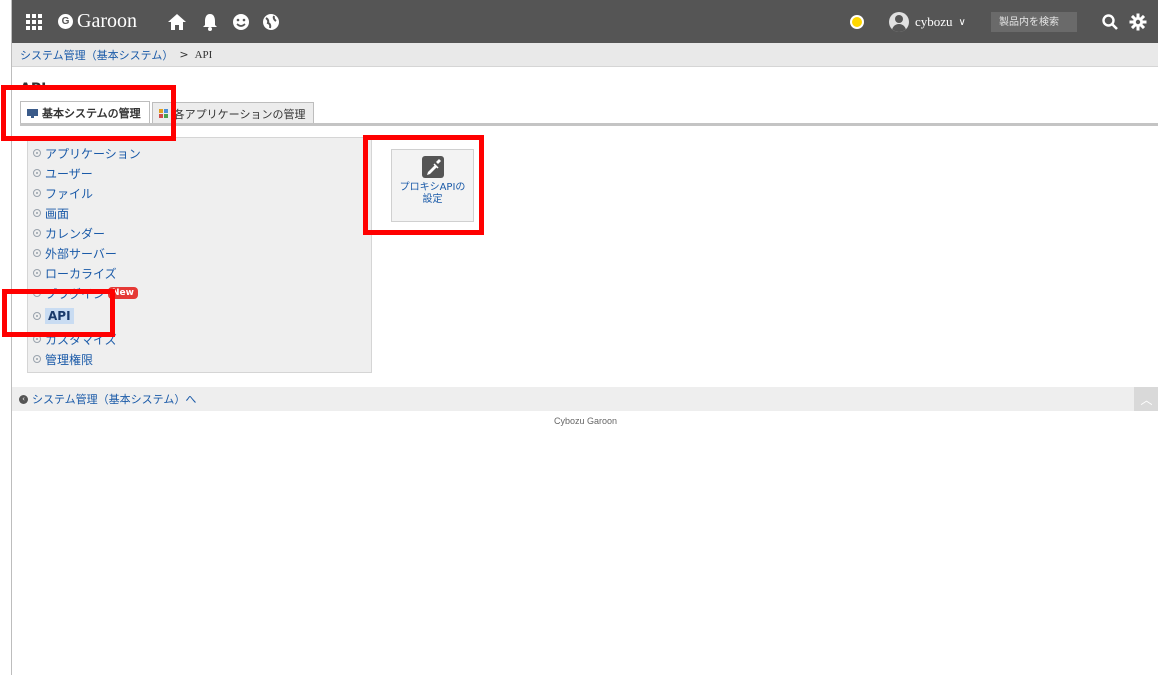 This screenshot has width=1158, height=675. I want to click on app-name: Garoon, so click(107, 20).